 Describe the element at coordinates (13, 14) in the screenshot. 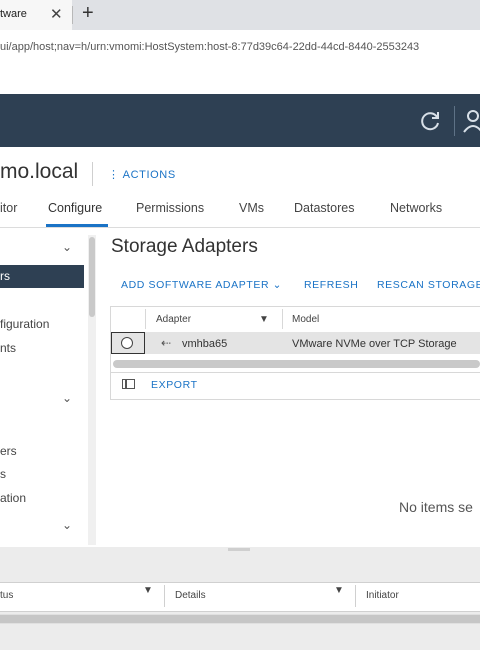

I see `browser-tab-title: tware` at that location.